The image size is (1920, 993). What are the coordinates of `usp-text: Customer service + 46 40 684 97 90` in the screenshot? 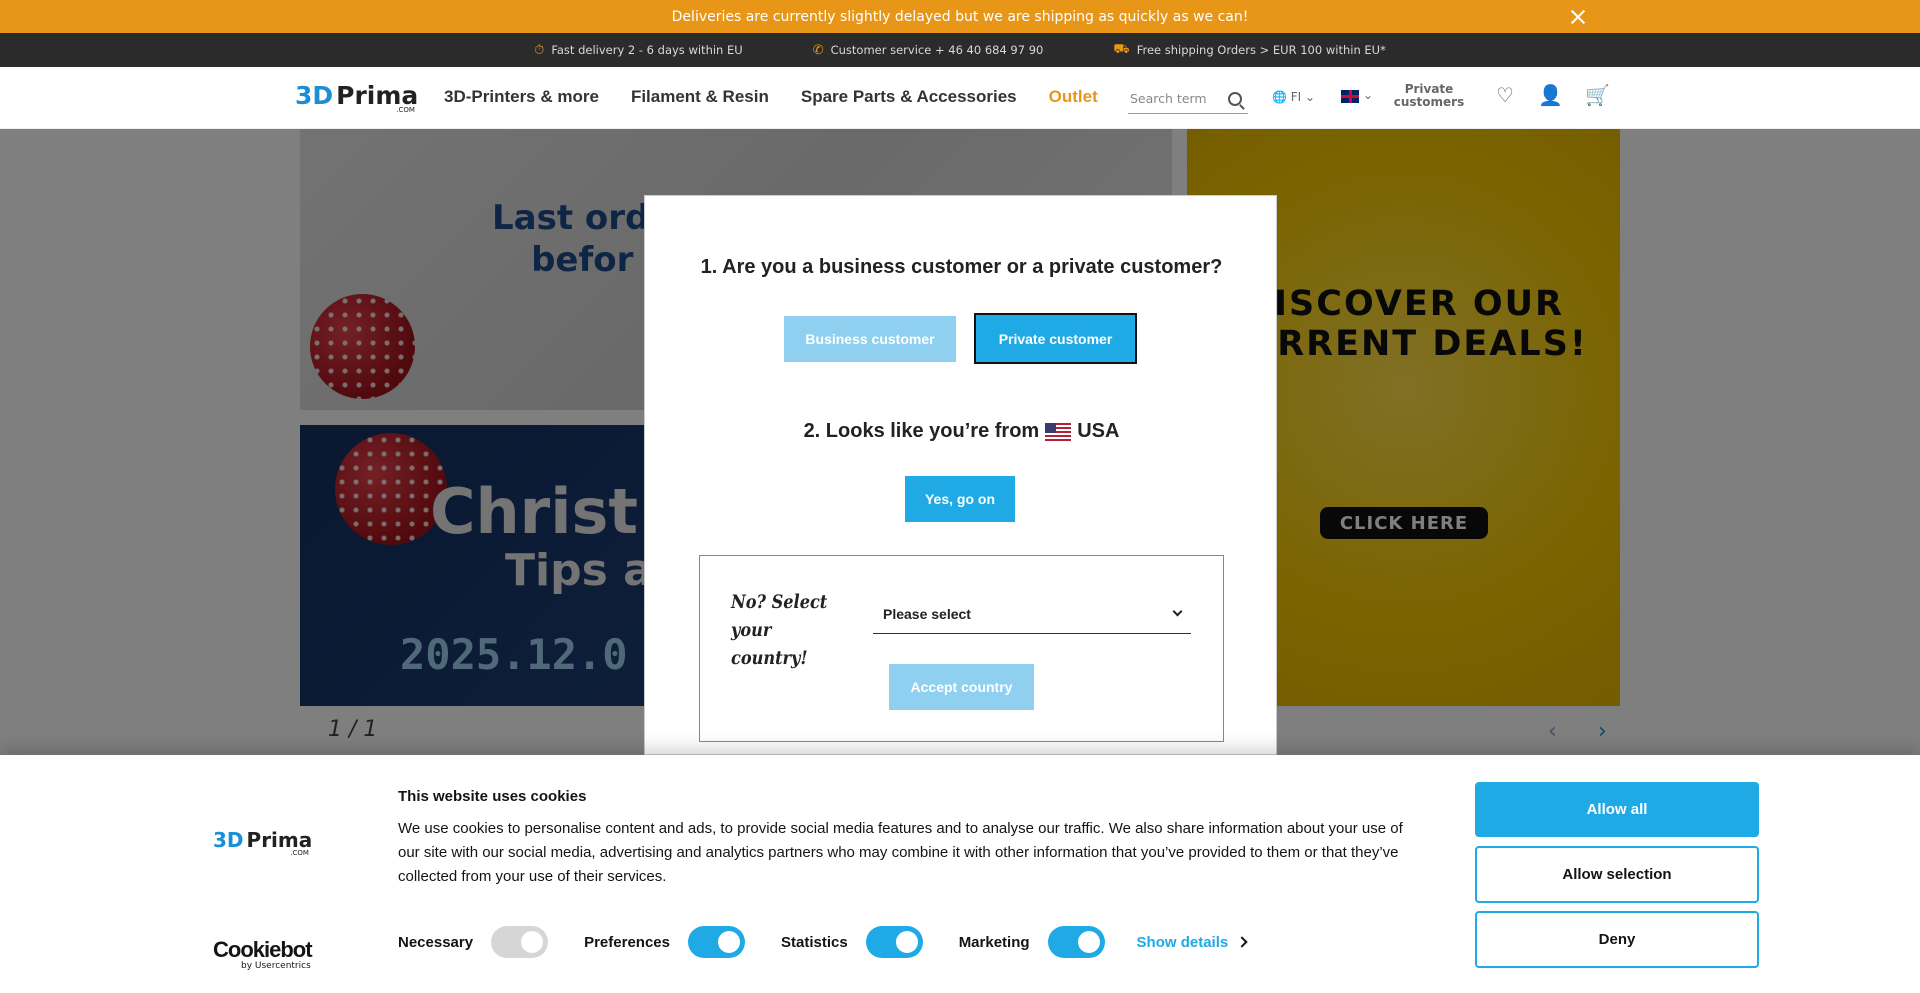 It's located at (937, 50).